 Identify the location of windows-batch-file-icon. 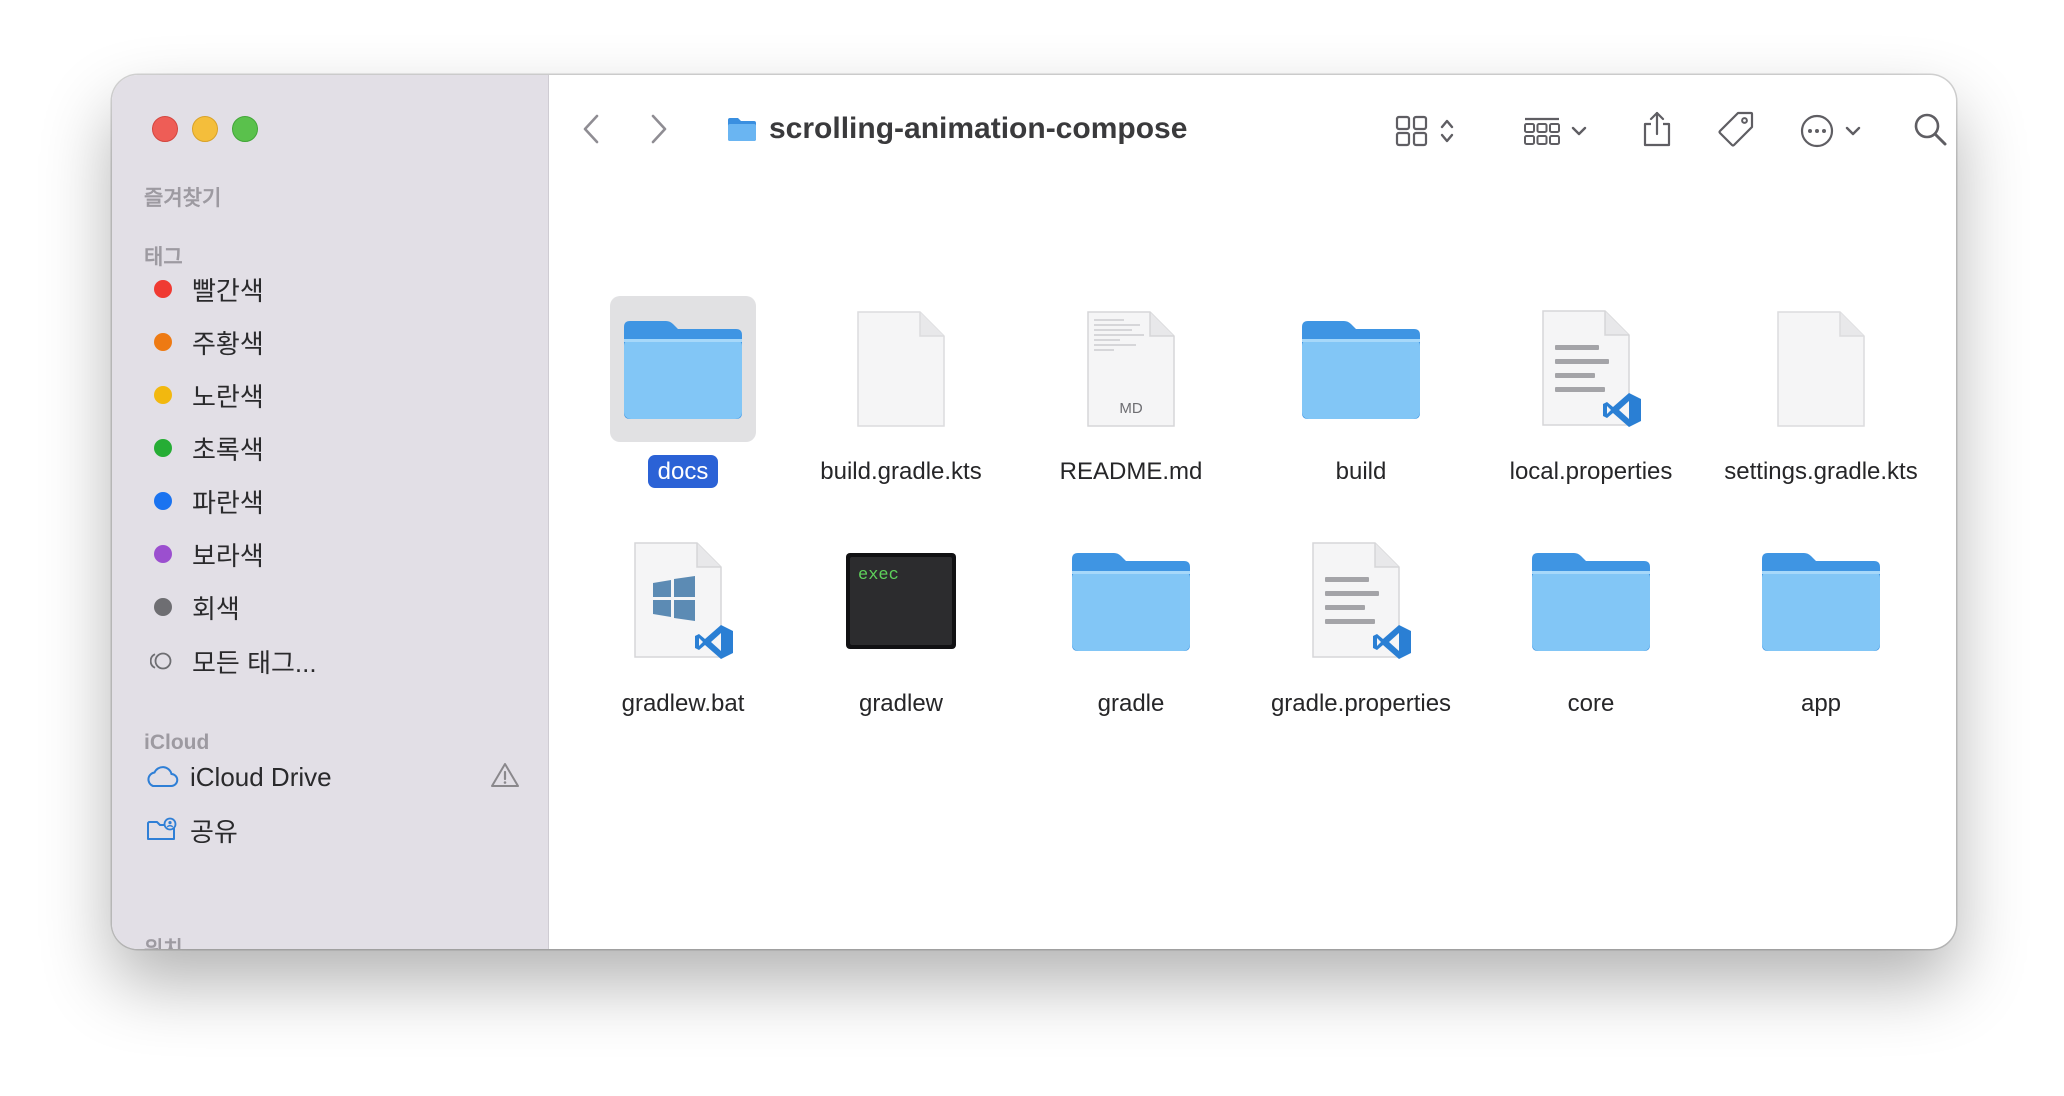
(683, 601).